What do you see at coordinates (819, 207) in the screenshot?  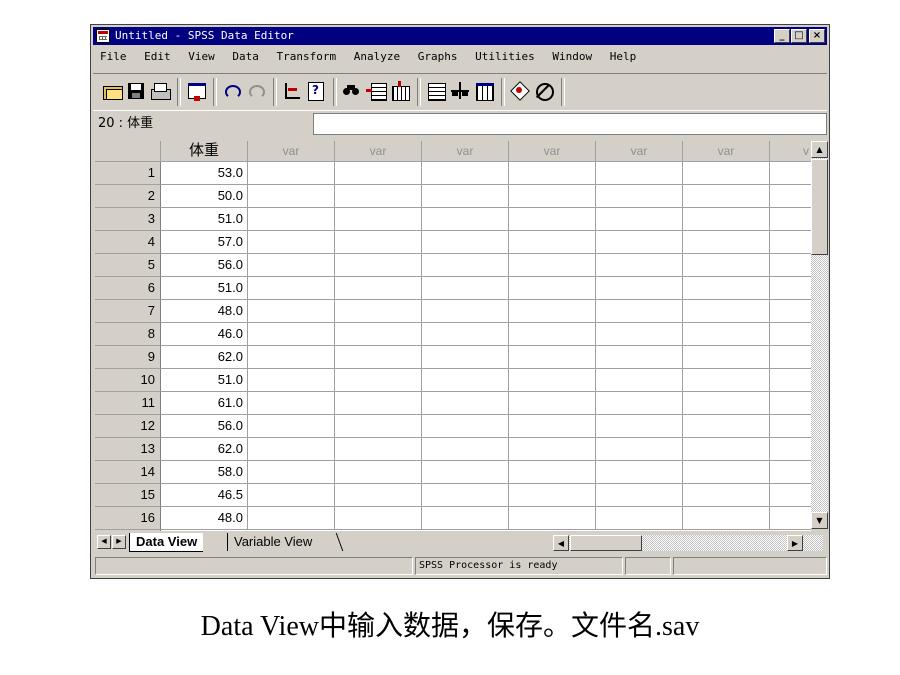 I see `vertical-scroll-thumb` at bounding box center [819, 207].